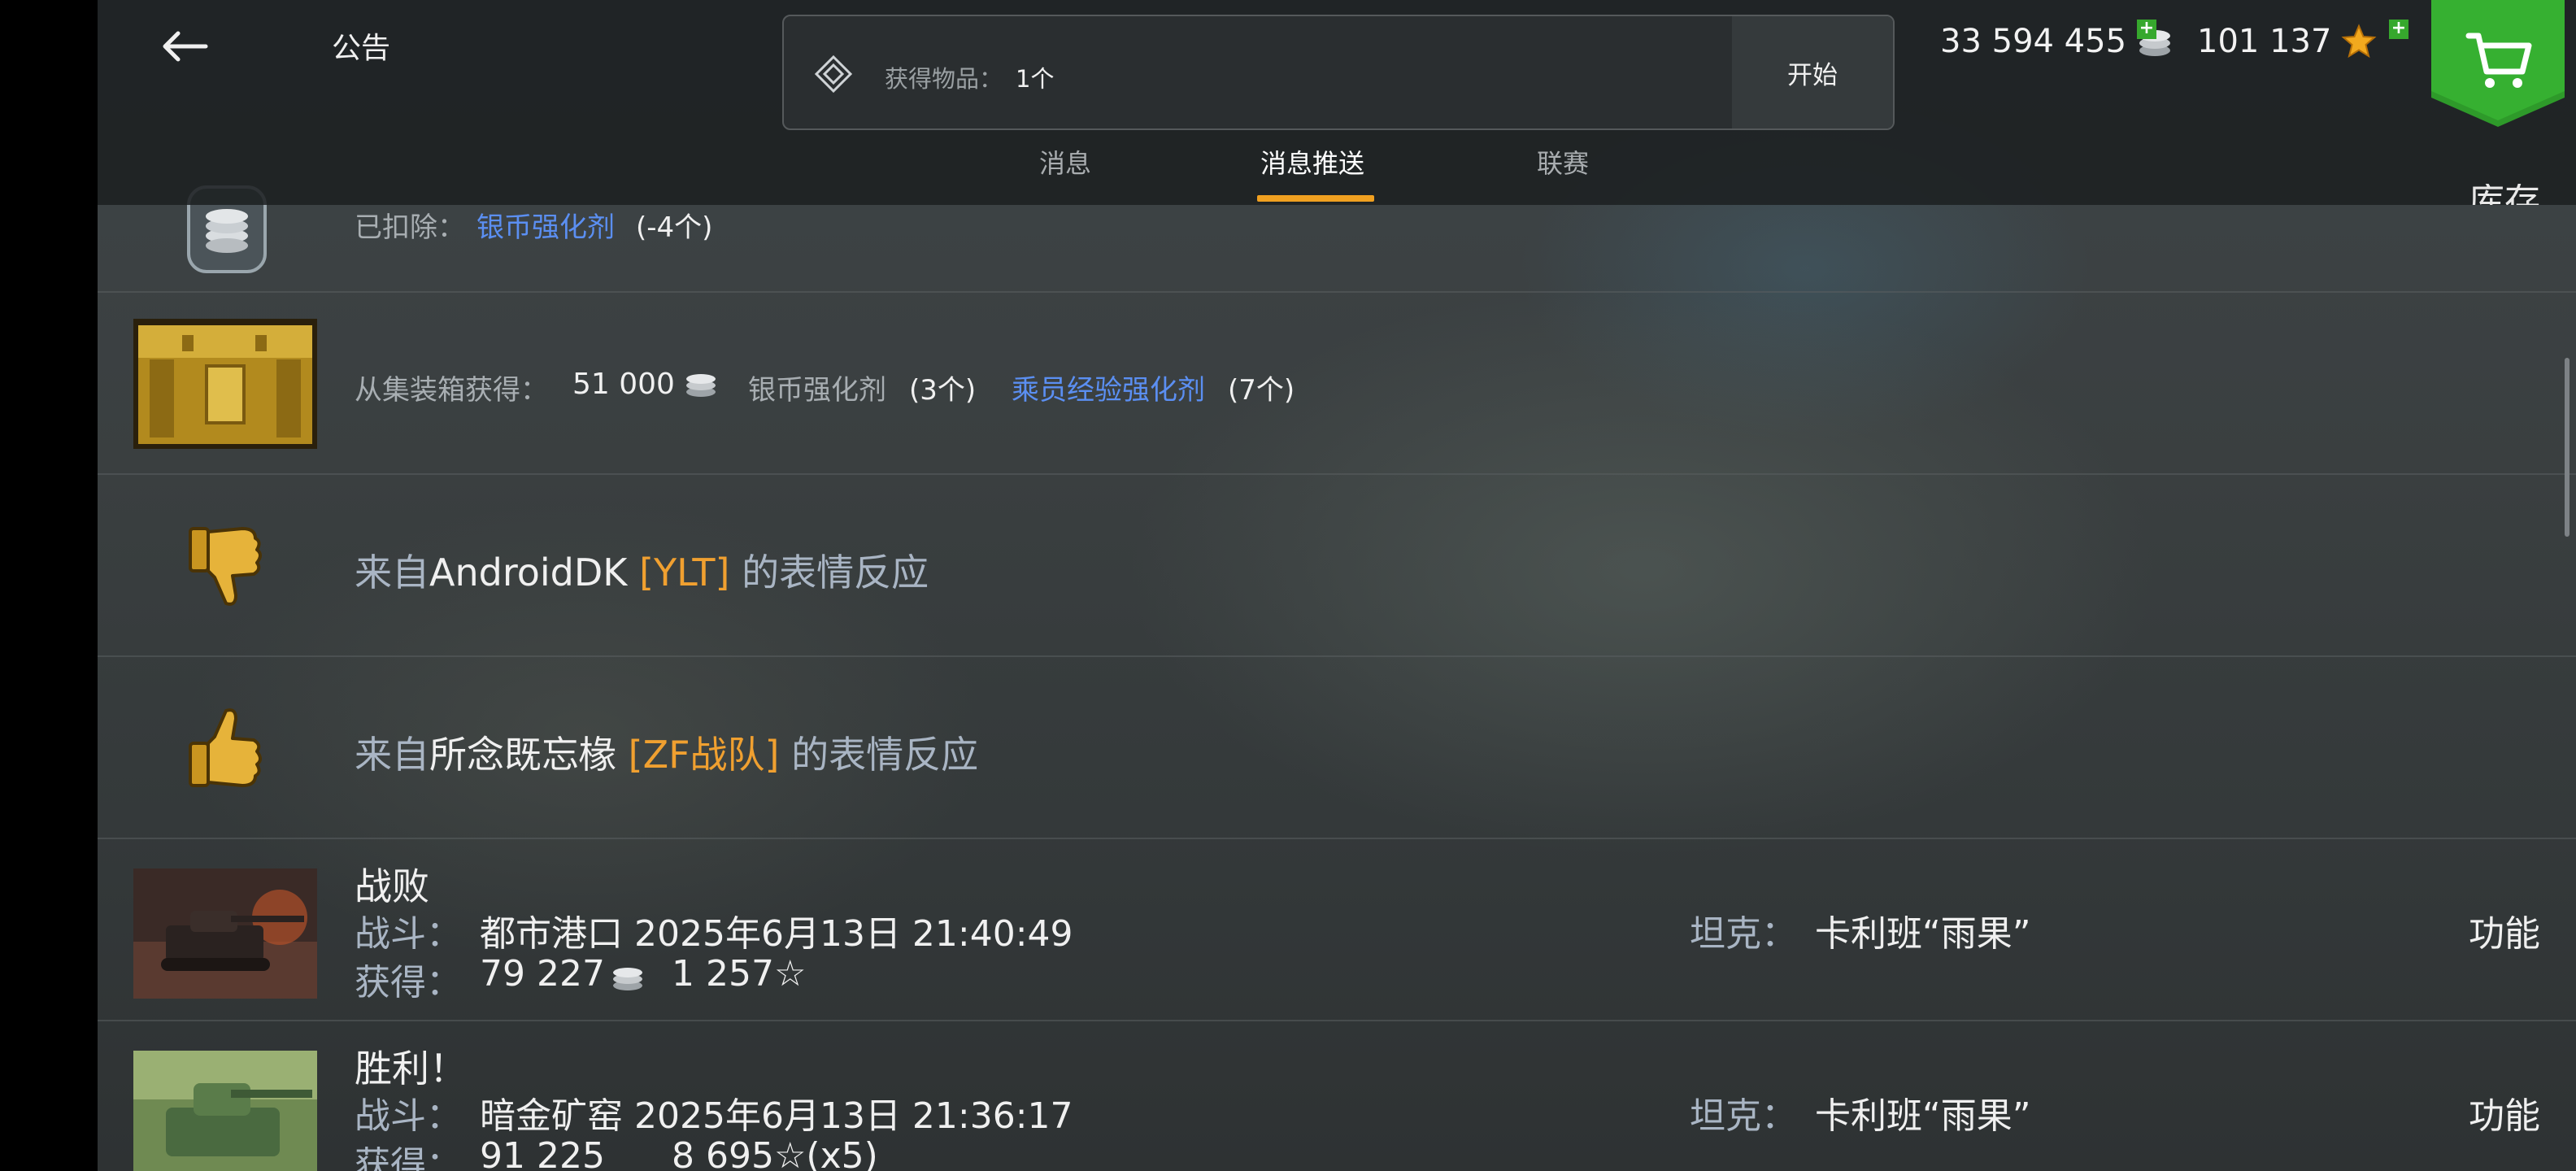 The image size is (2576, 1171). Describe the element at coordinates (777, 1116) in the screenshot. I see `battle2-battle-value: 暗金矿窑 2025年6月13日 21:36:17` at that location.